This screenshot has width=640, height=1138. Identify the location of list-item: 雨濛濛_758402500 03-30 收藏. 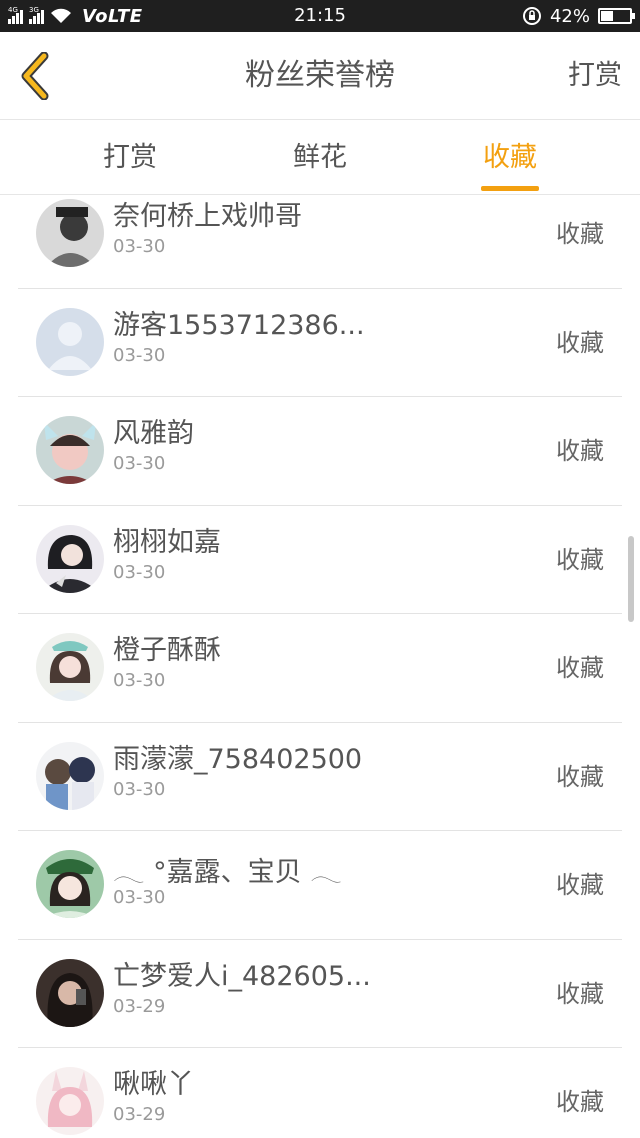
(320, 777).